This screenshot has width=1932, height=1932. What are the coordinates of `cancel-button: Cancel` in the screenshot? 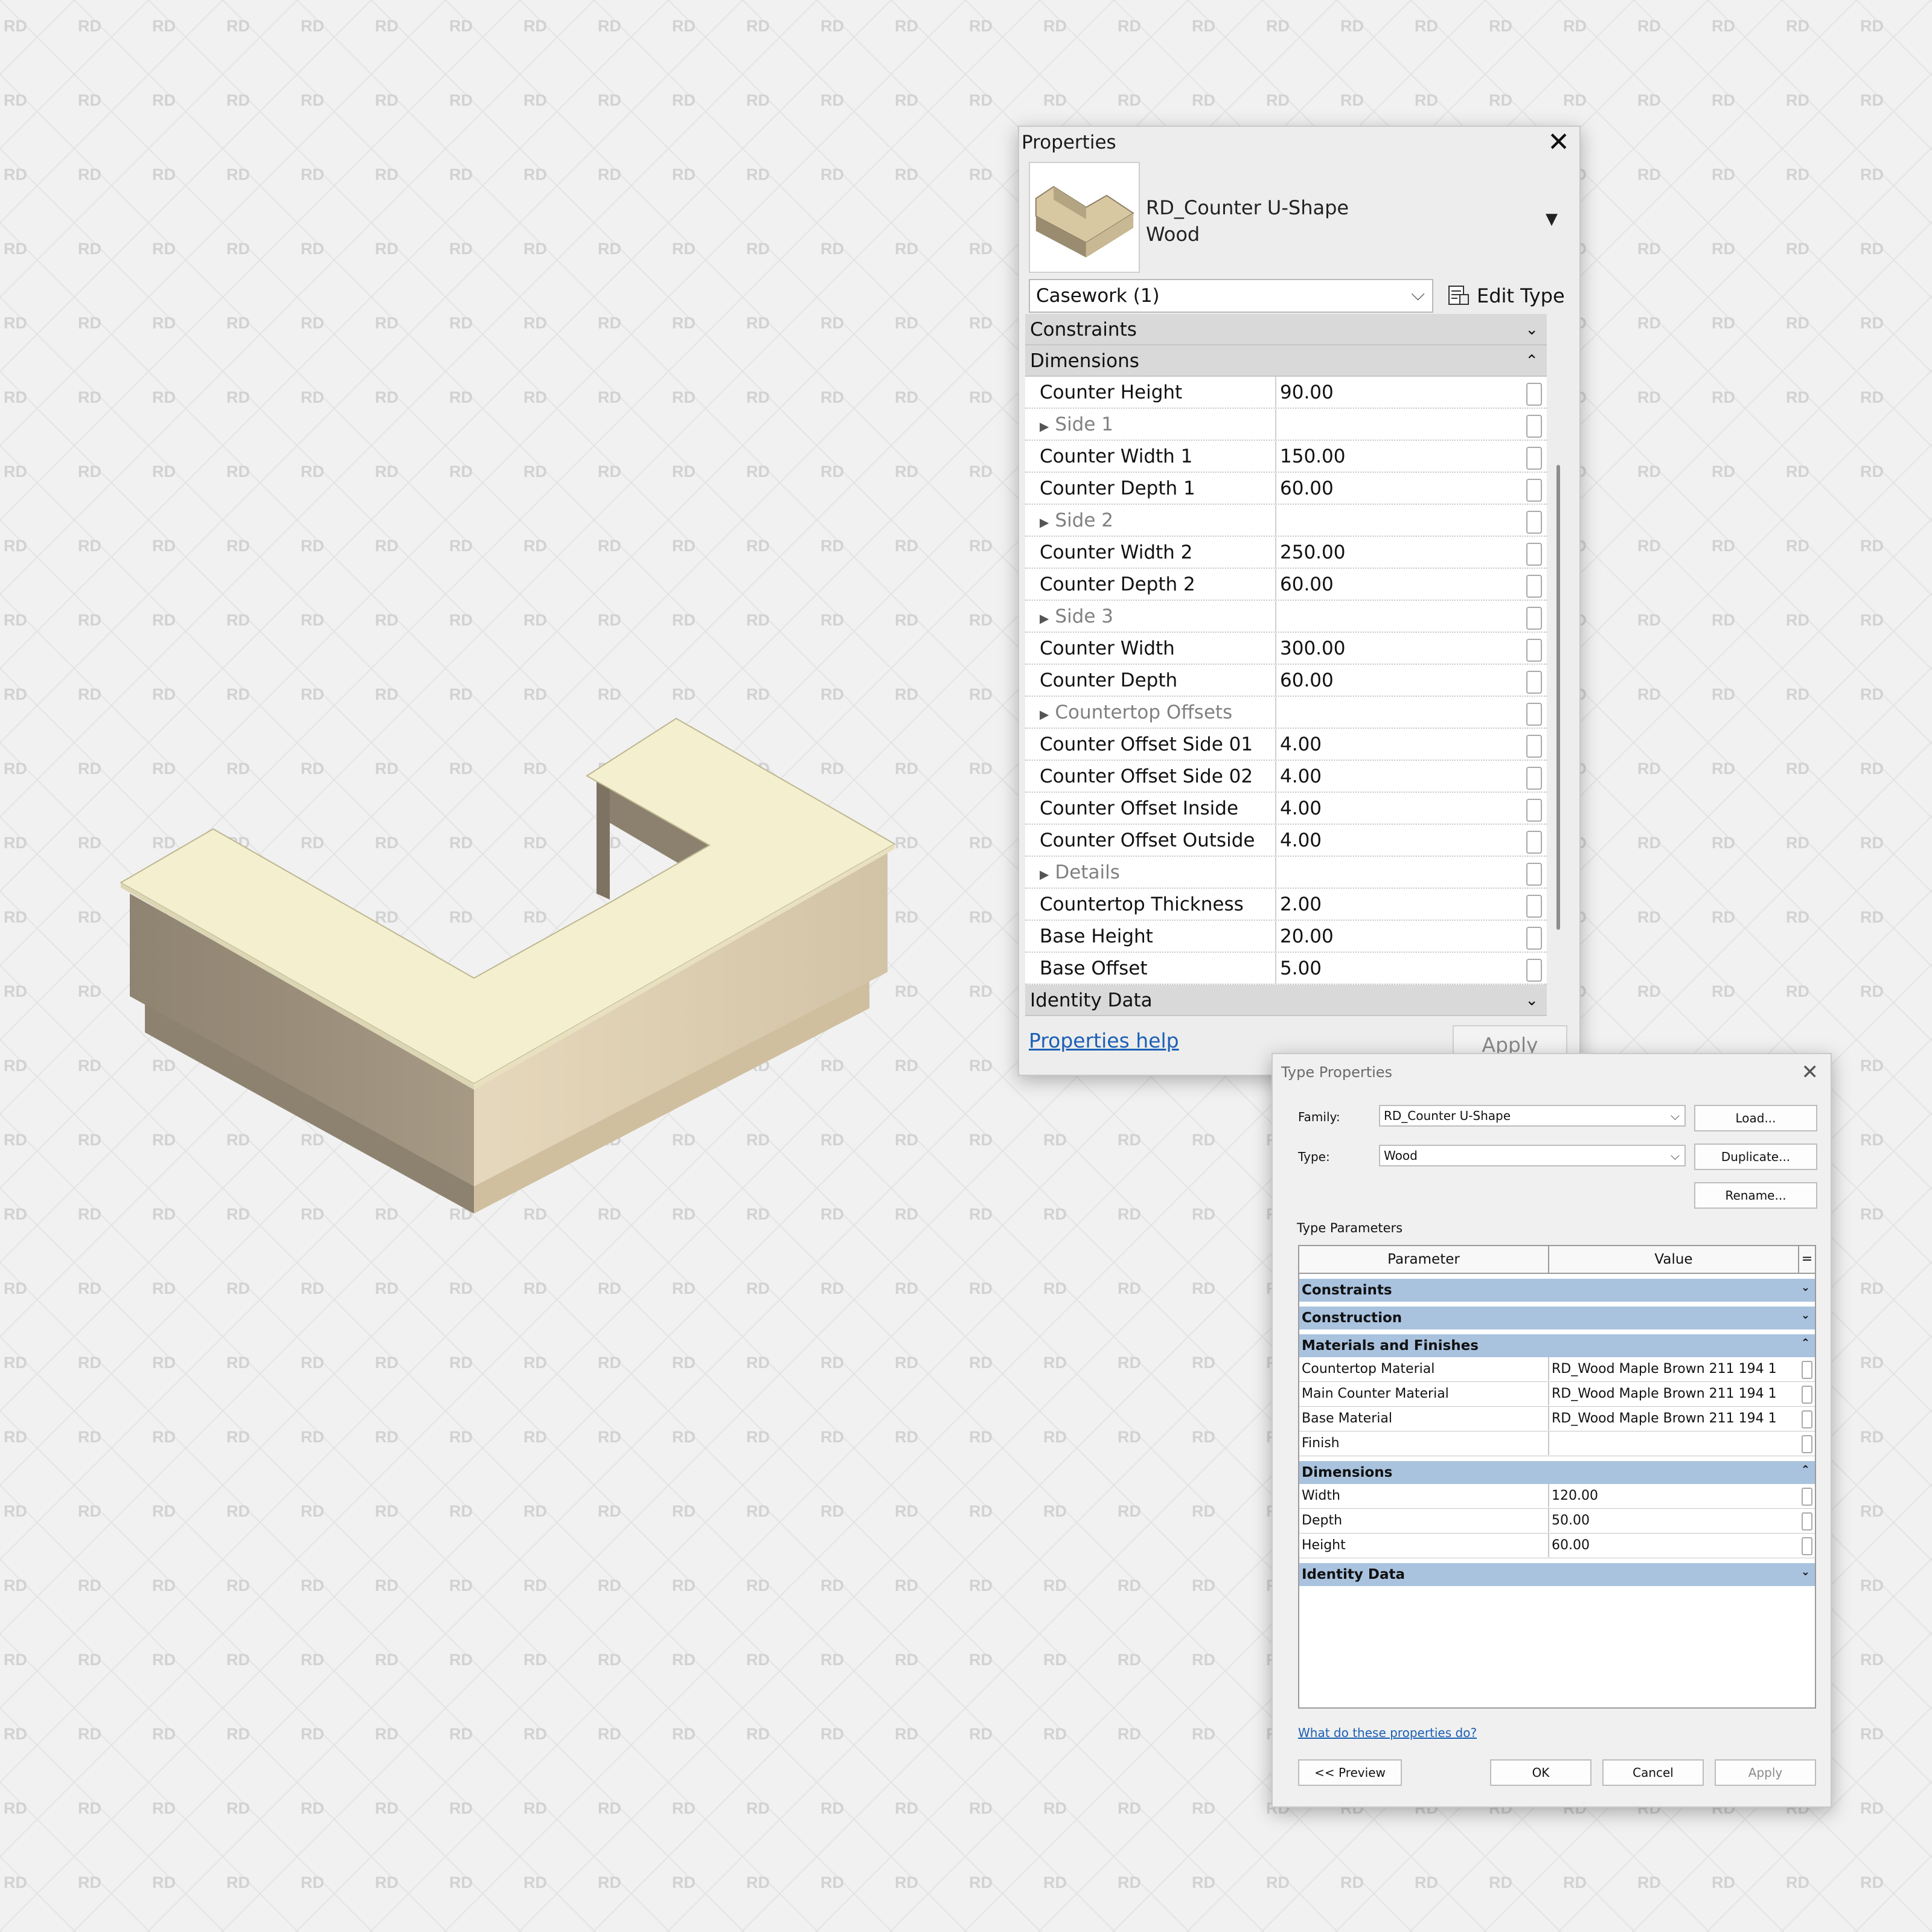 It's located at (1653, 1772).